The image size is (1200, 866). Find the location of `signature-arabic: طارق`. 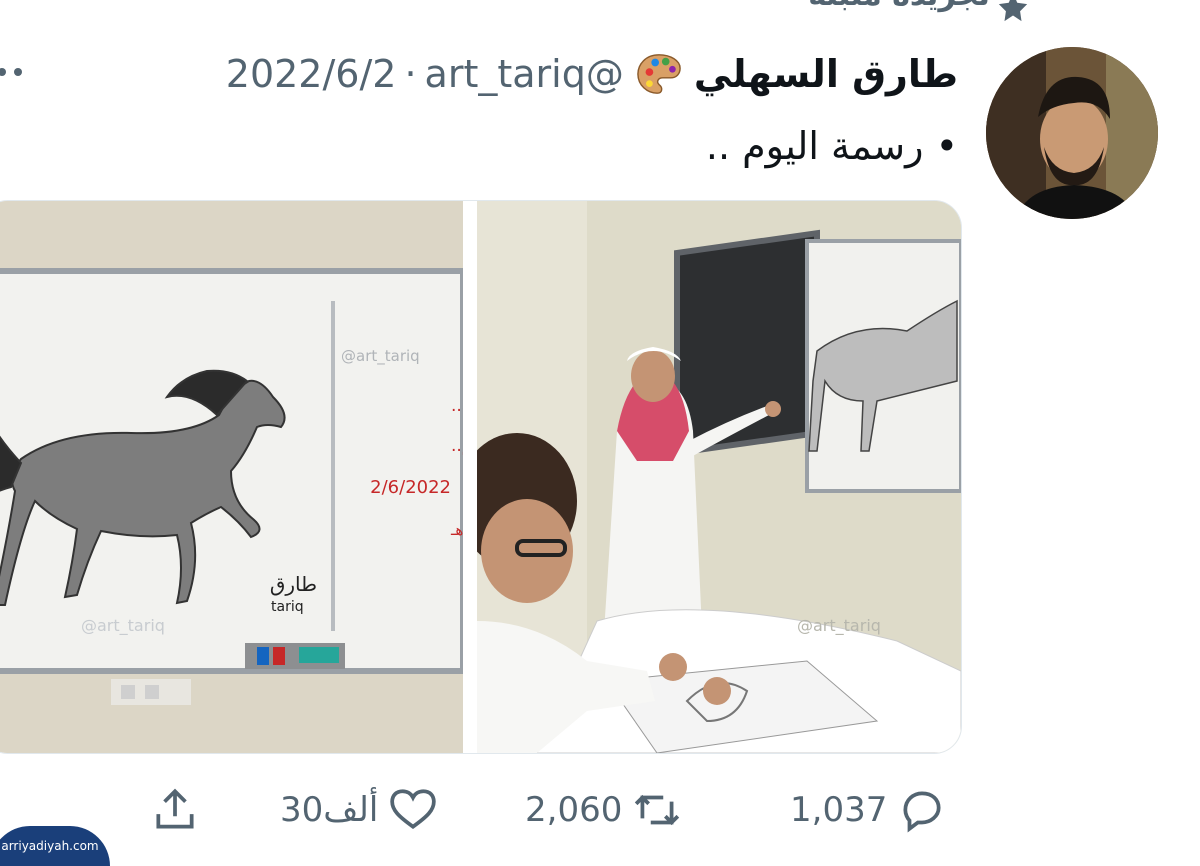

signature-arabic: طارق is located at coordinates (293, 584).